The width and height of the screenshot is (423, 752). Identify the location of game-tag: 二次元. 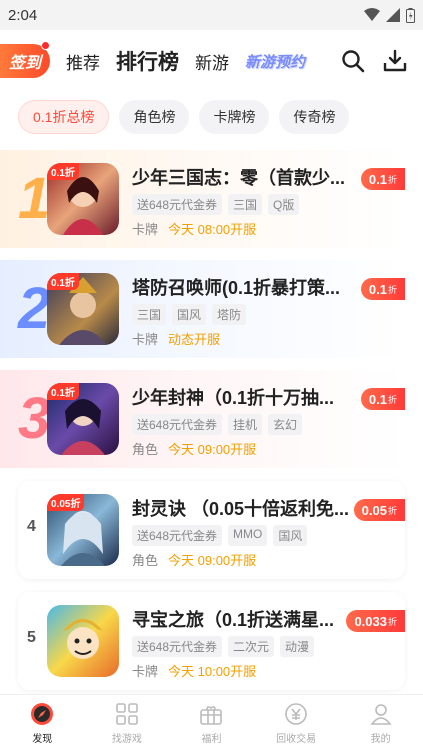
(251, 646).